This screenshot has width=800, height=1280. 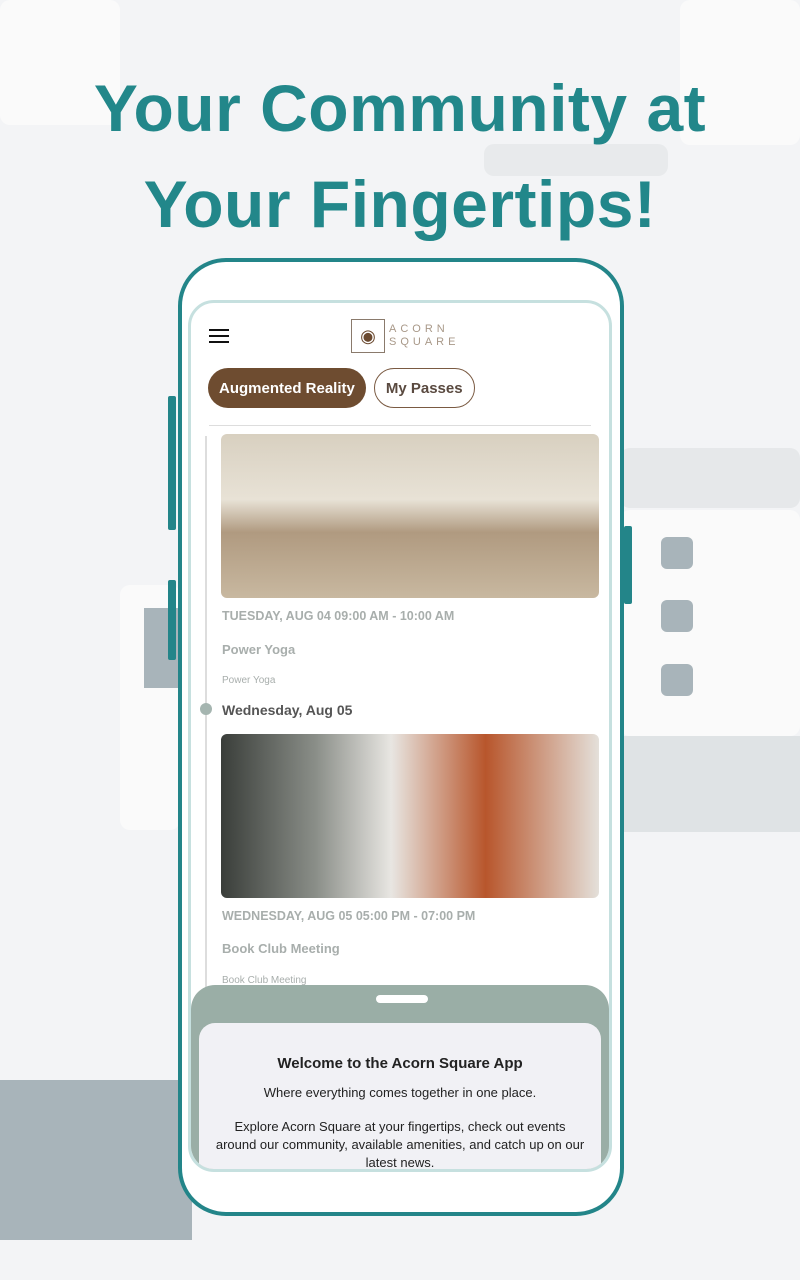 What do you see at coordinates (400, 108) in the screenshot?
I see `headline-line1: Your Community at` at bounding box center [400, 108].